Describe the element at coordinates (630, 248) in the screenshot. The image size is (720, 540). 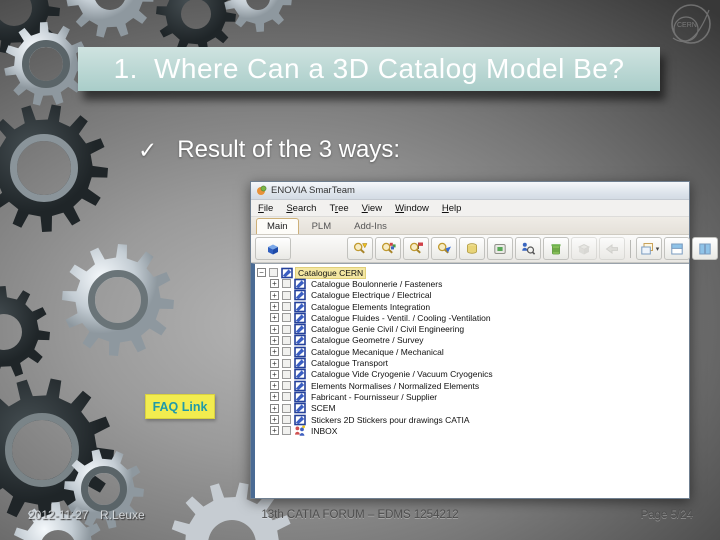
I see `toolbar-separator` at that location.